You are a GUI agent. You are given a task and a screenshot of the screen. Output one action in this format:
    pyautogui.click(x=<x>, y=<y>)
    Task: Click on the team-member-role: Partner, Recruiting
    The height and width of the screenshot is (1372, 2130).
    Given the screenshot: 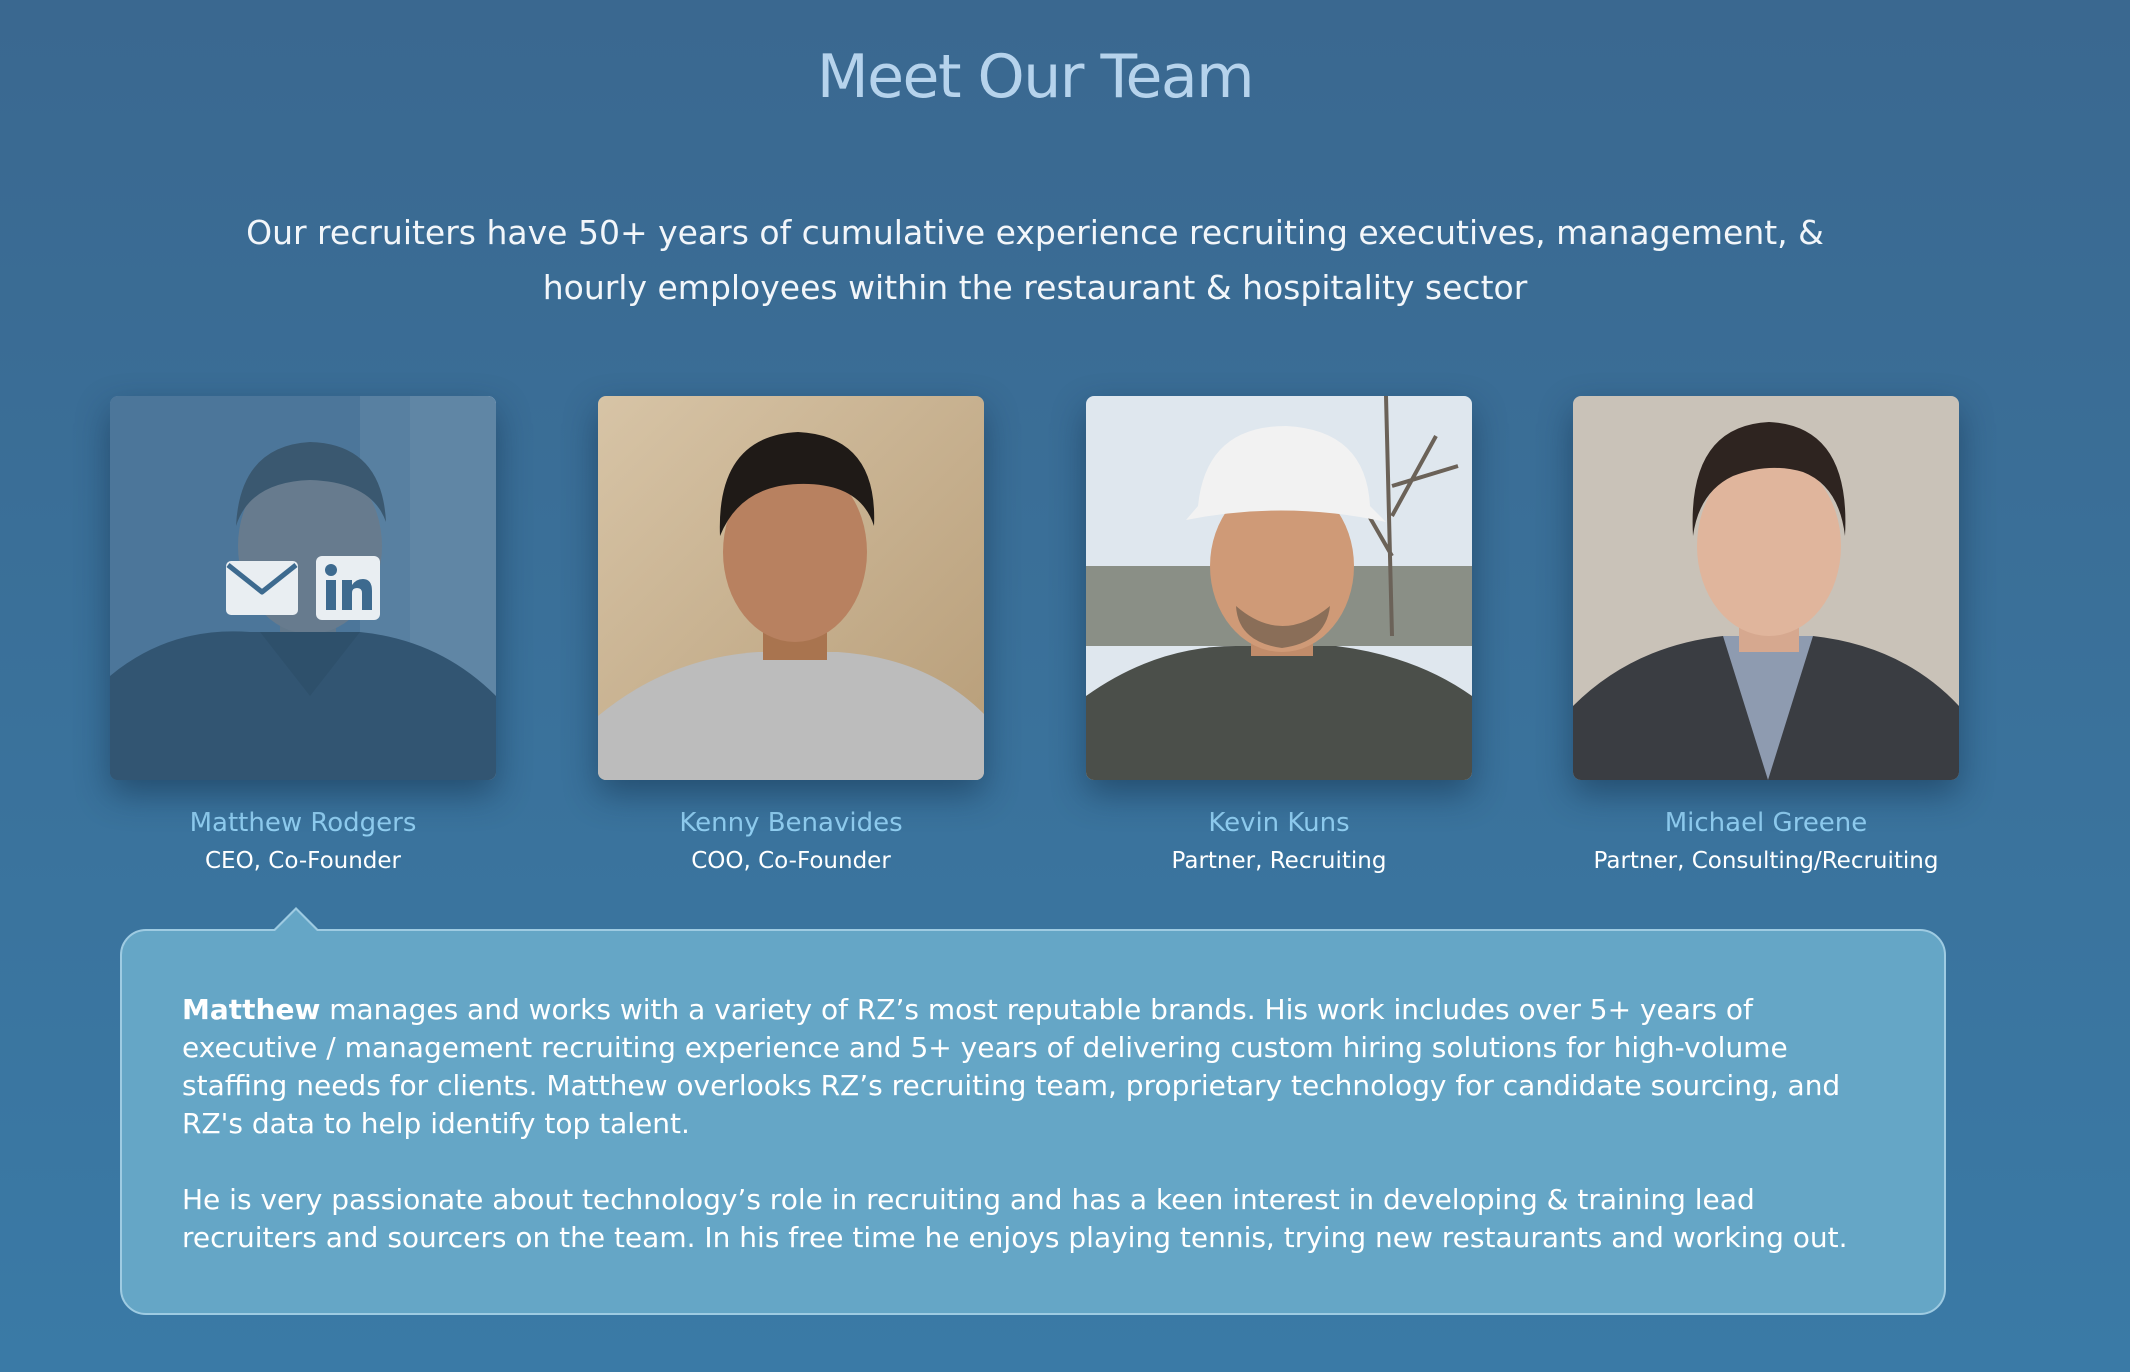 What is the action you would take?
    pyautogui.click(x=1279, y=861)
    